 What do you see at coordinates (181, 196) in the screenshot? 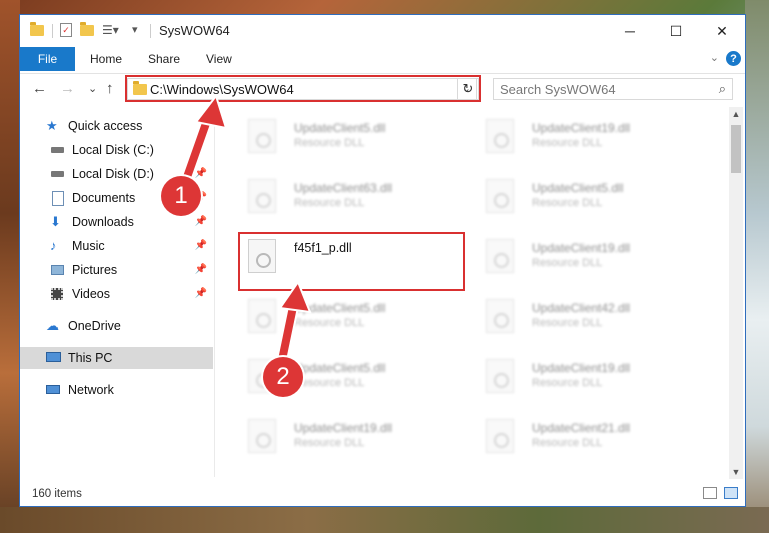
I see `step-badge-1: 1` at bounding box center [181, 196].